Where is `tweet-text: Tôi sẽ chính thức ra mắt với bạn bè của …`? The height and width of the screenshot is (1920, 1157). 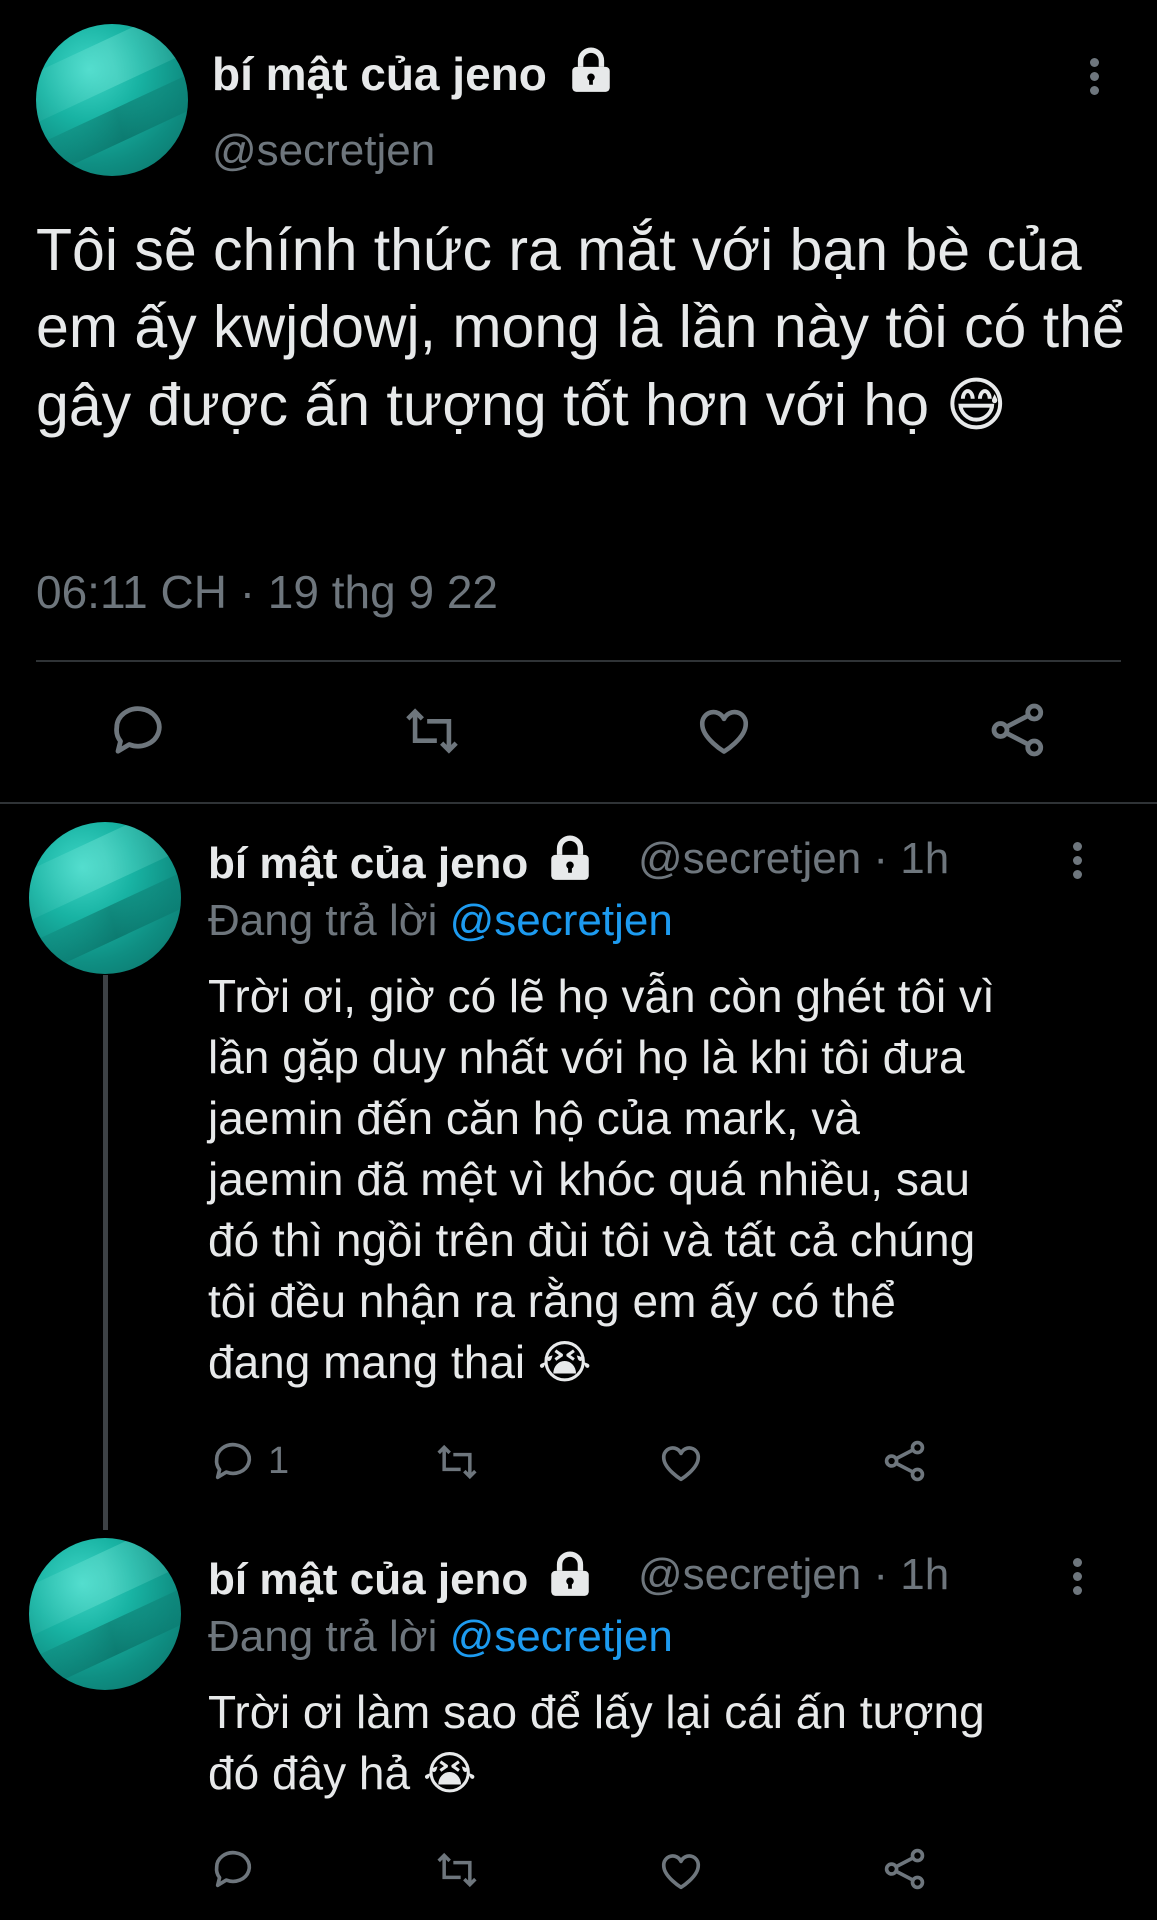 tweet-text: Tôi sẽ chính thức ra mắt với bạn bè của … is located at coordinates (586, 328).